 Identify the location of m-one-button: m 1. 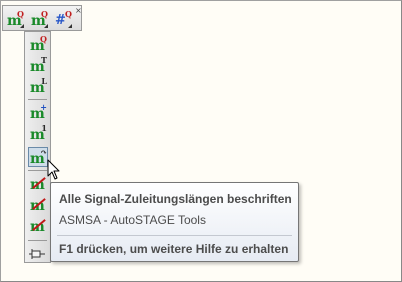
(38, 132).